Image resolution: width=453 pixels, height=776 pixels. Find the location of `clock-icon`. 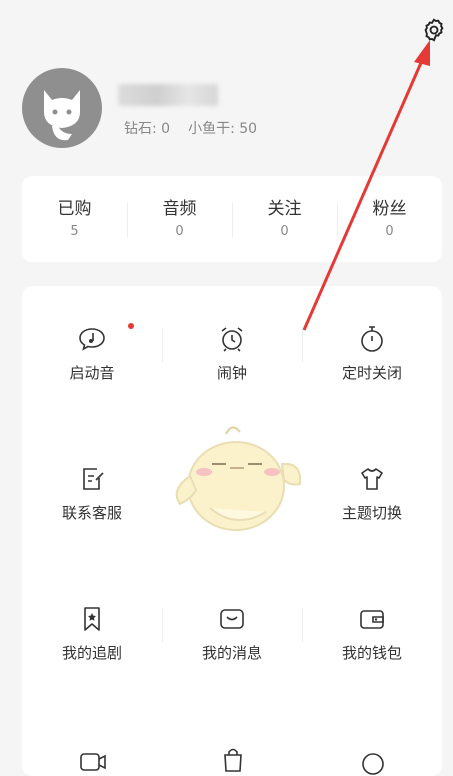

clock-icon is located at coordinates (373, 764).